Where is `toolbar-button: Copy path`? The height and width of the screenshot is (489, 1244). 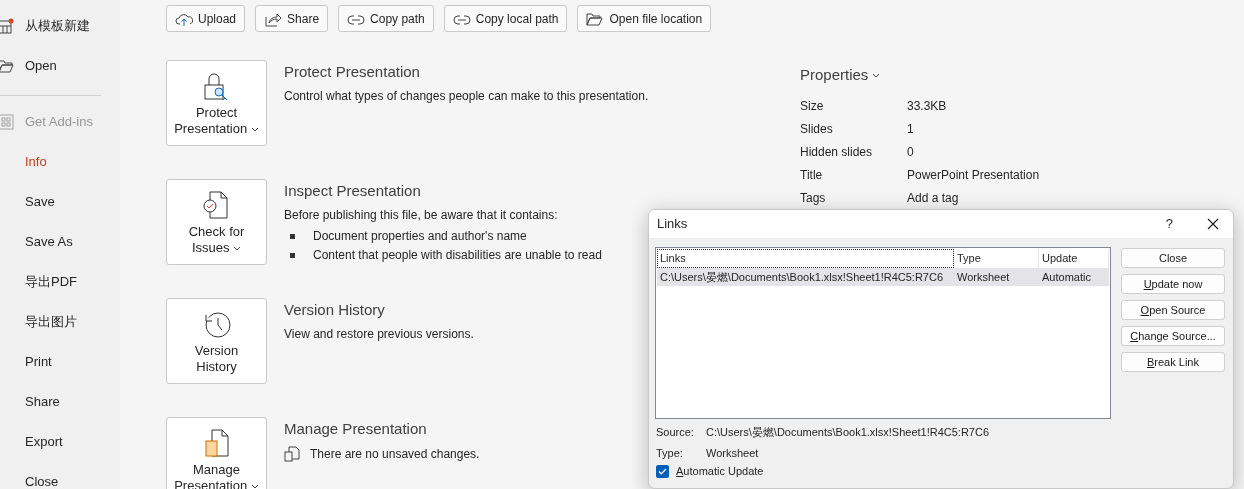
toolbar-button: Copy path is located at coordinates (386, 18).